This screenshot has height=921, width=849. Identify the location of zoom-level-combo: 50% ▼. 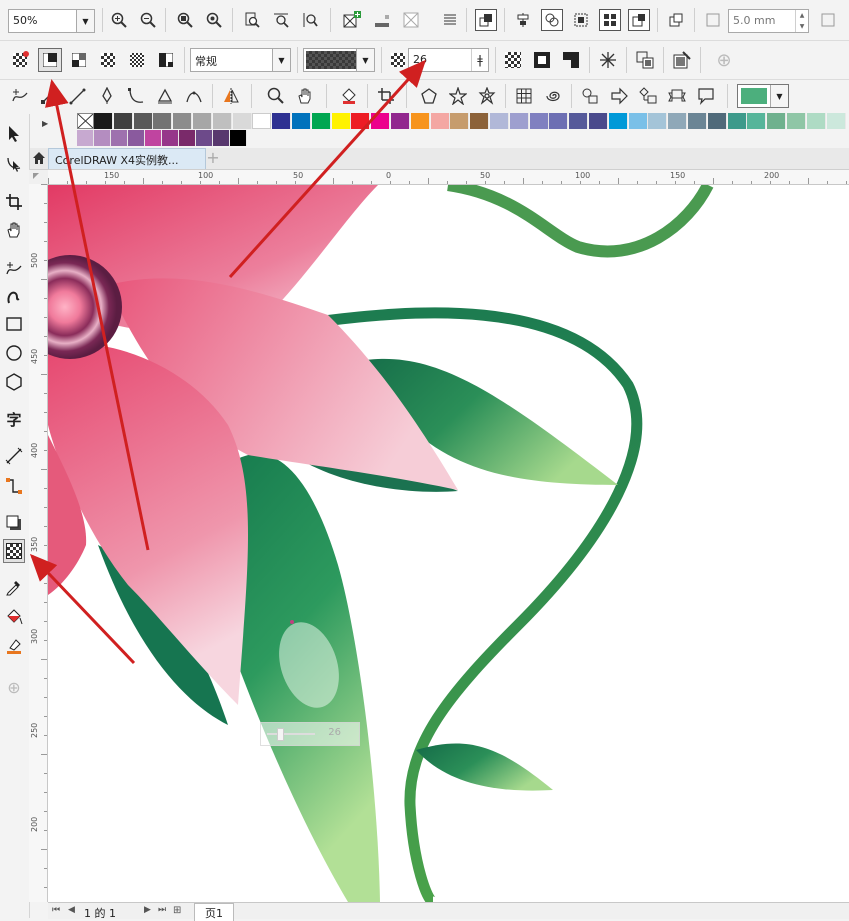
(51, 21).